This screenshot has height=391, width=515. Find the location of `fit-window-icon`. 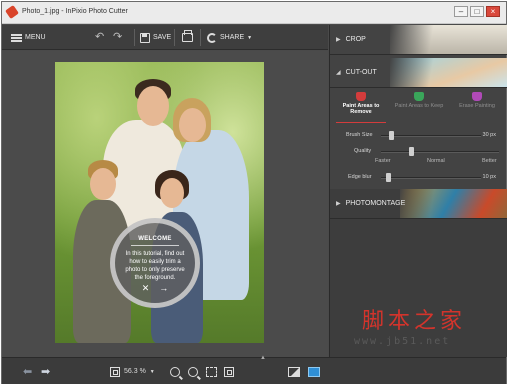

fit-window-icon is located at coordinates (211, 371).